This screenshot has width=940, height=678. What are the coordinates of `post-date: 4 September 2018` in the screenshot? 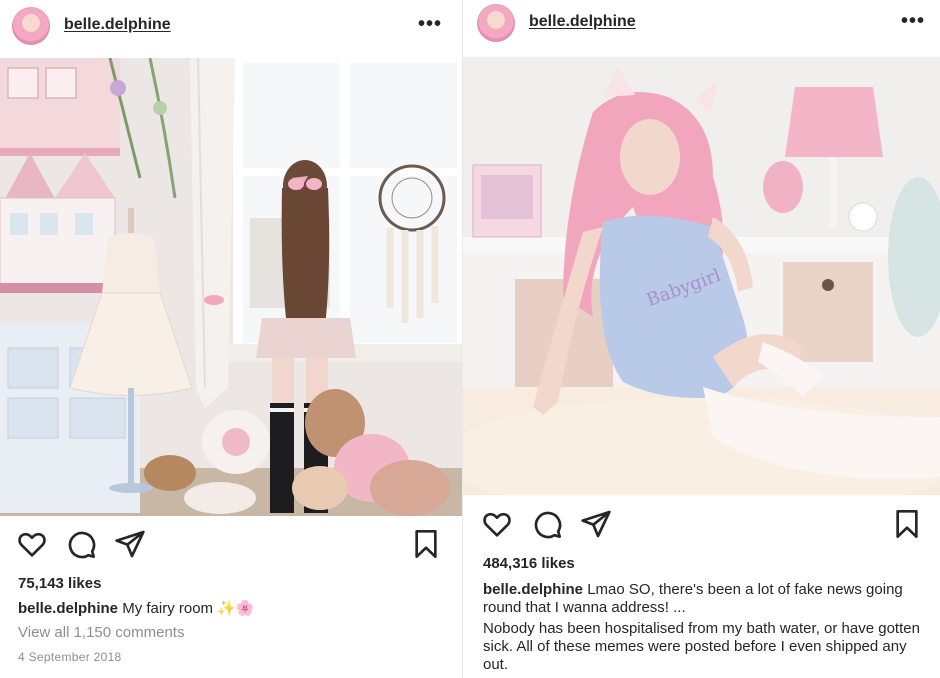 It's located at (70, 657).